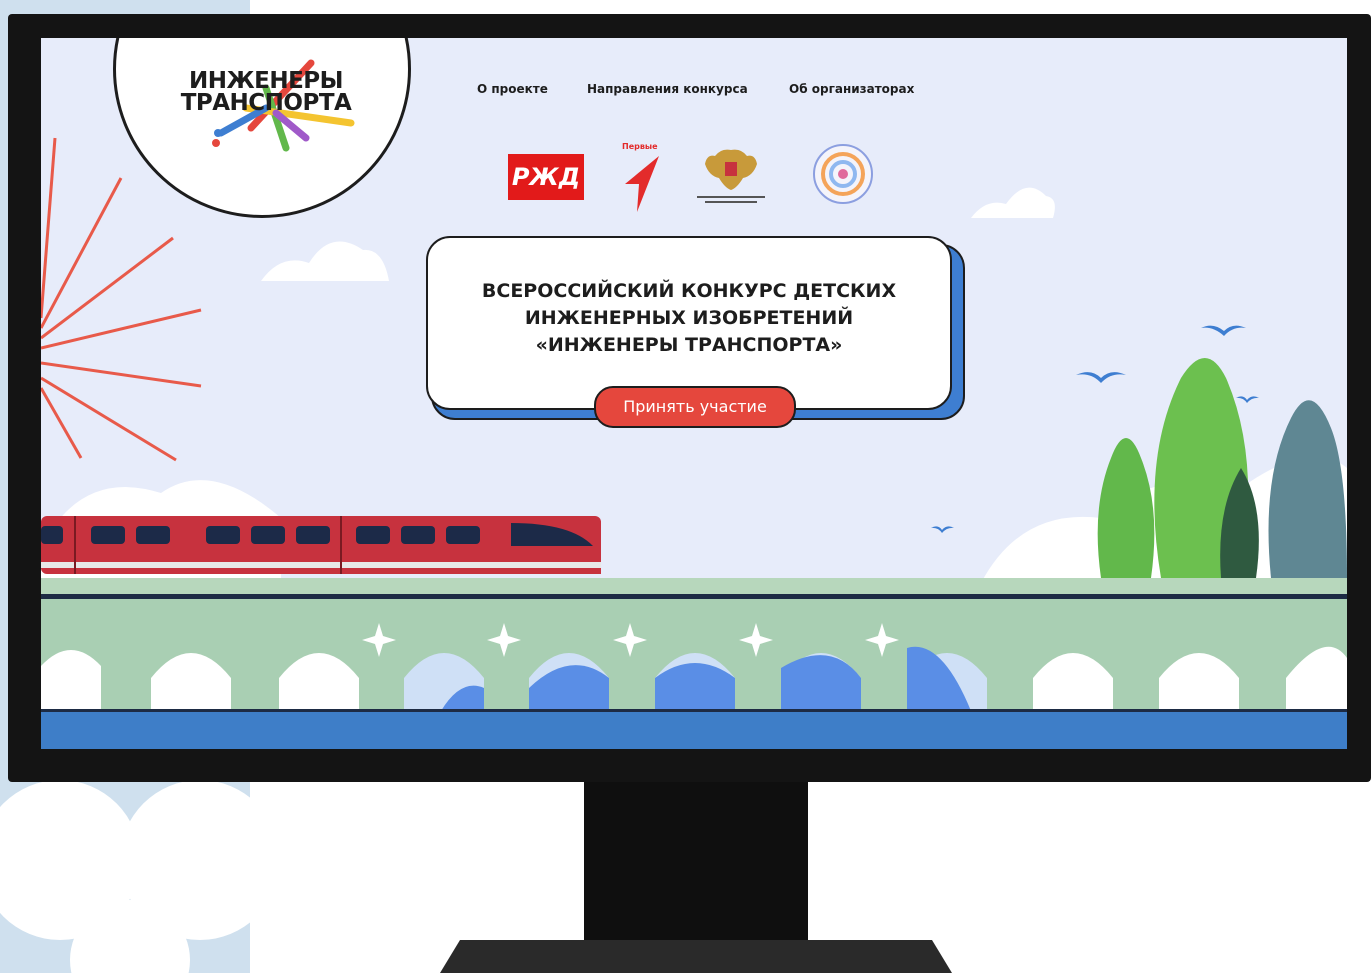  I want to click on rzd-logo-text: РЖД, so click(546, 177).